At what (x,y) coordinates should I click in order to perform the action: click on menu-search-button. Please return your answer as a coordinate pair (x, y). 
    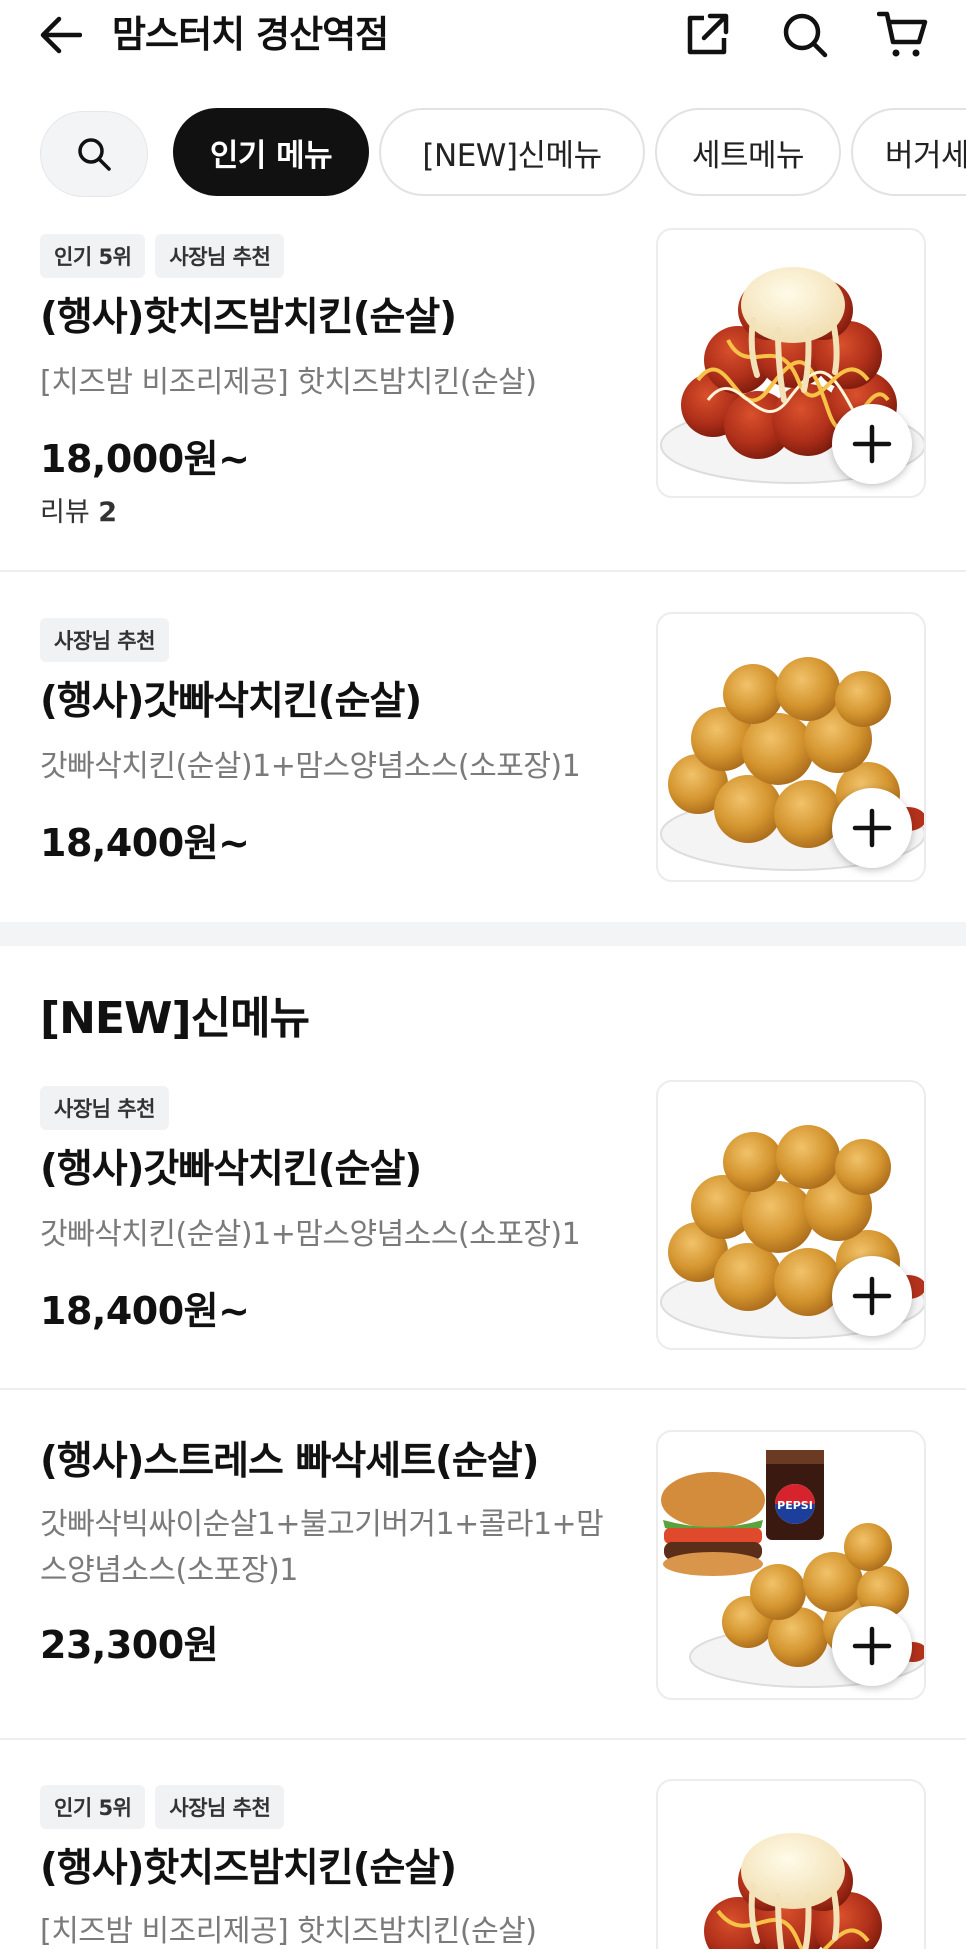
    Looking at the image, I should click on (94, 154).